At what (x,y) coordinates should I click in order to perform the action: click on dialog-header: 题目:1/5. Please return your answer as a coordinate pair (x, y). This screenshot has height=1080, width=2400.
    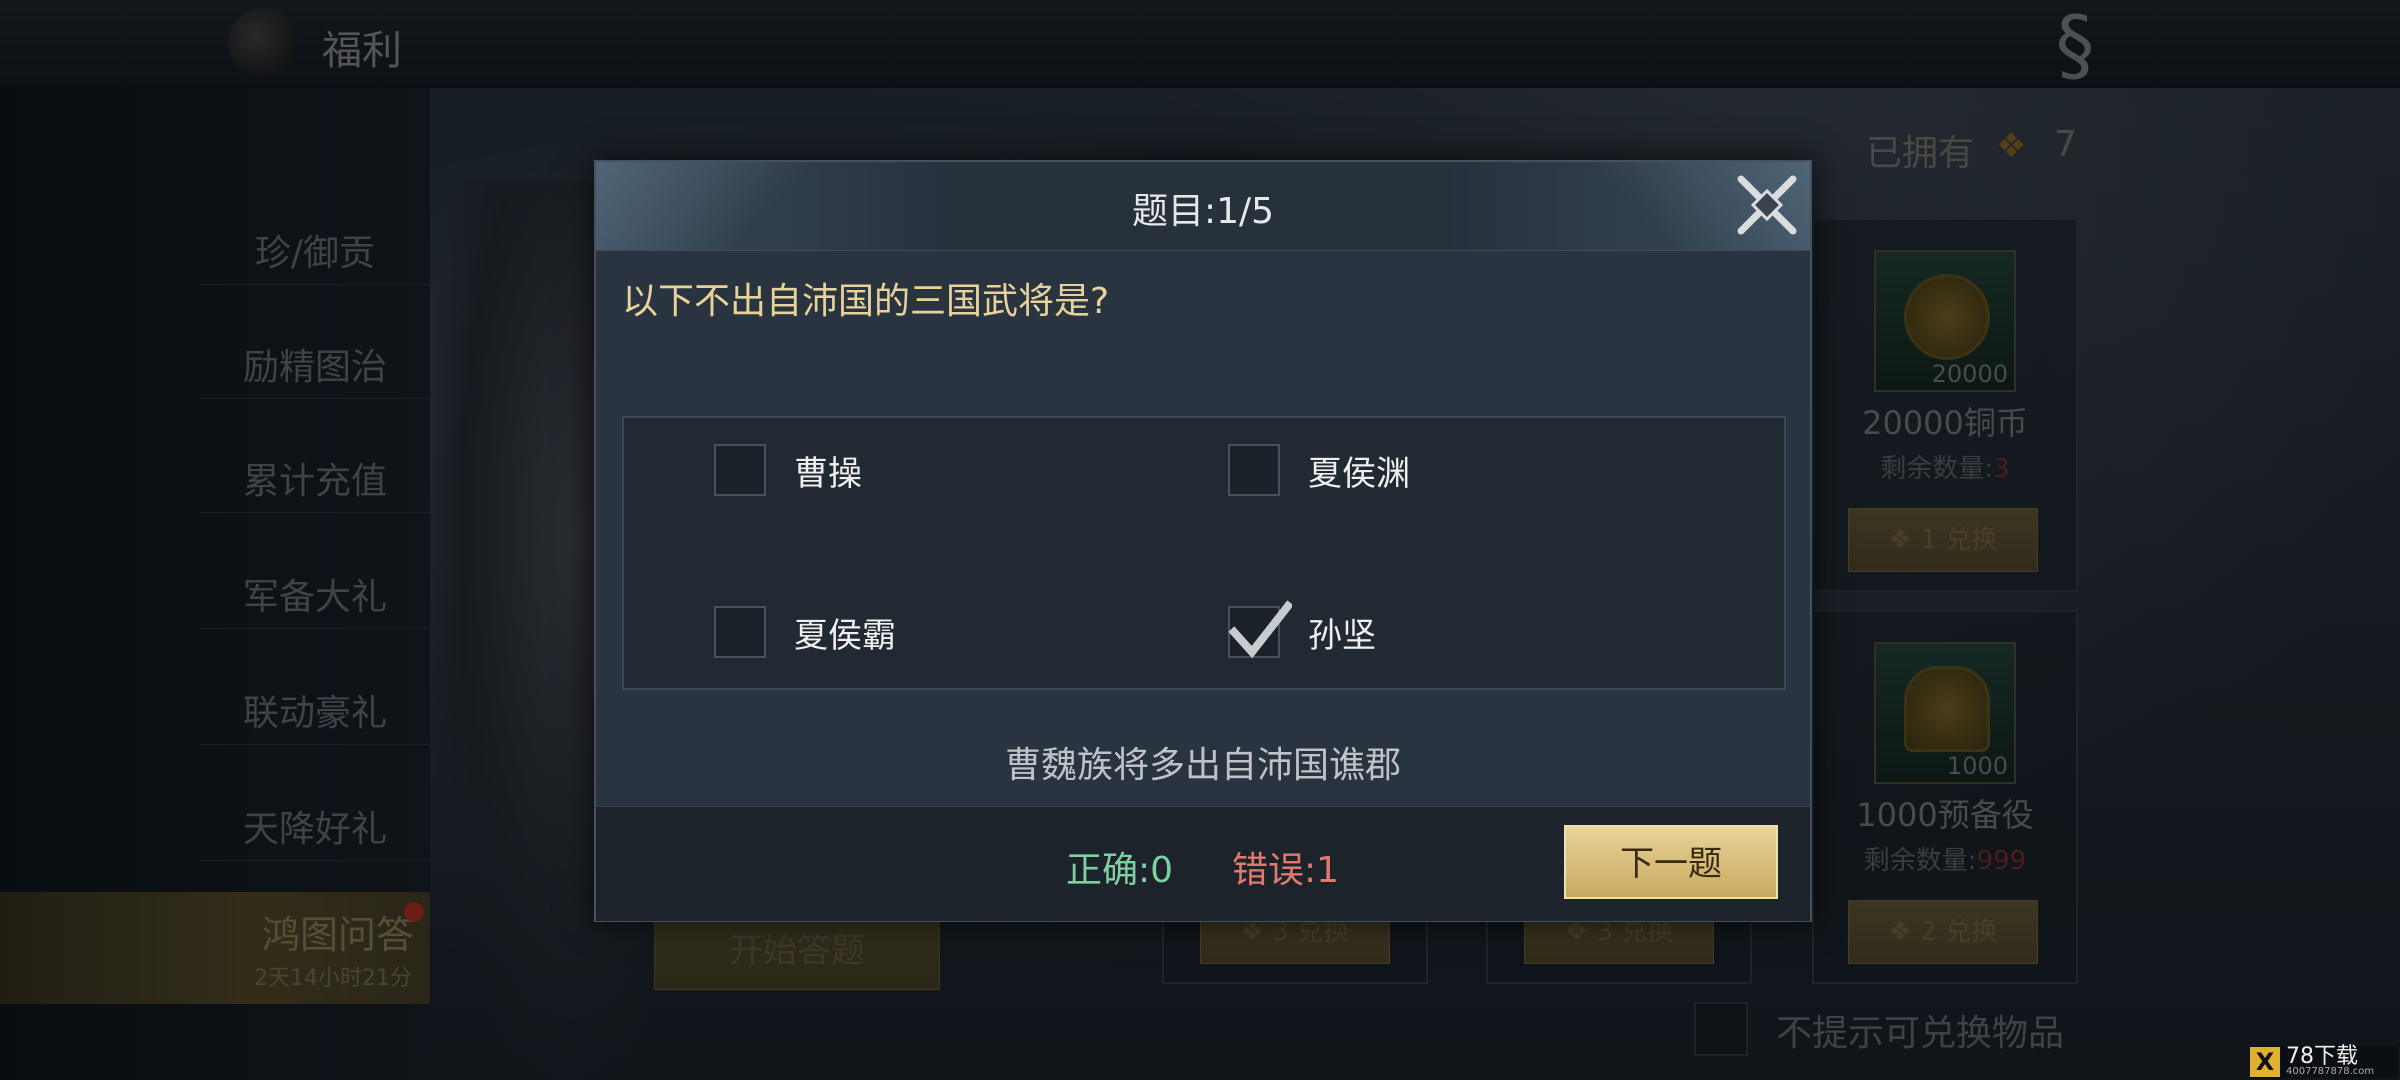
    Looking at the image, I should click on (1203, 206).